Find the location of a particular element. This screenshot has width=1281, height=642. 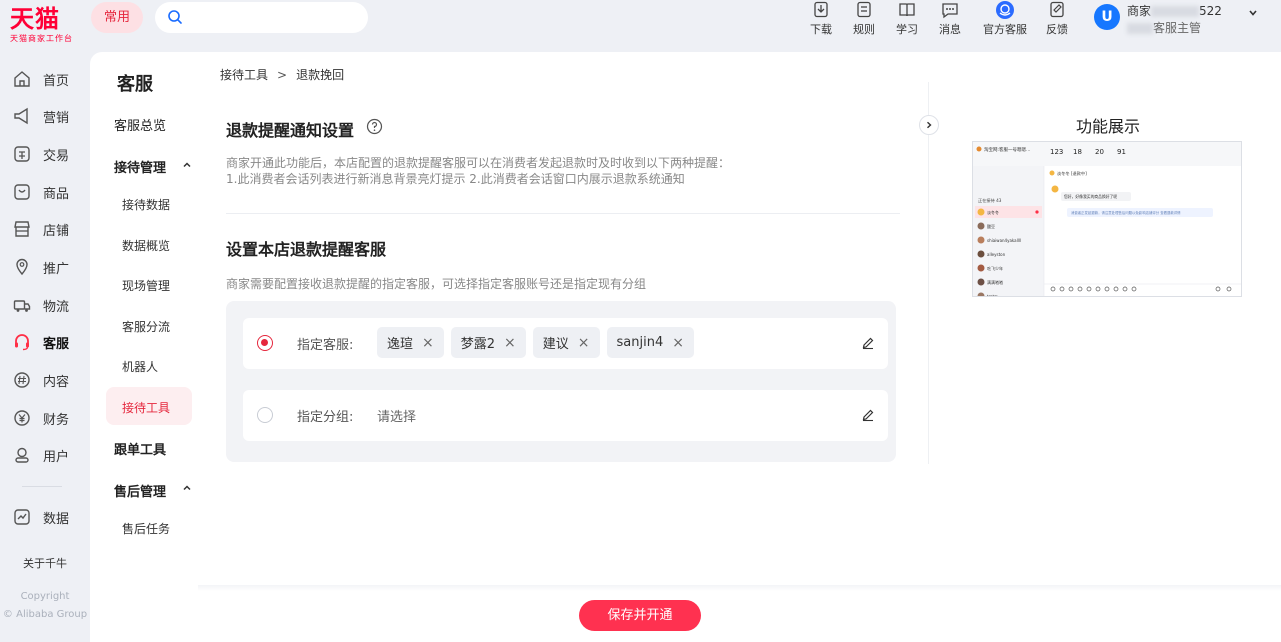

service-tag: sanjin4 × is located at coordinates (650, 342).